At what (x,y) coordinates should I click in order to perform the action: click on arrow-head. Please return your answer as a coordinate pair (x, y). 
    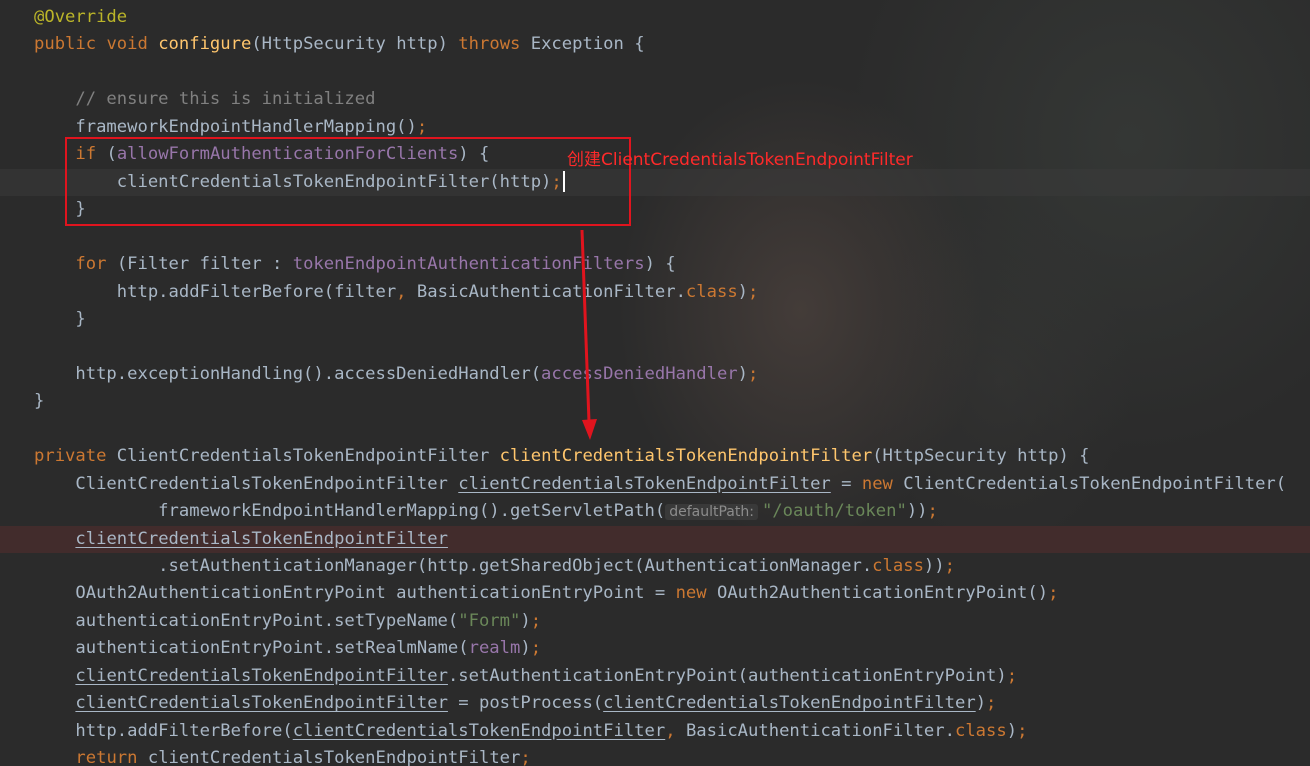
    Looking at the image, I should click on (589, 429).